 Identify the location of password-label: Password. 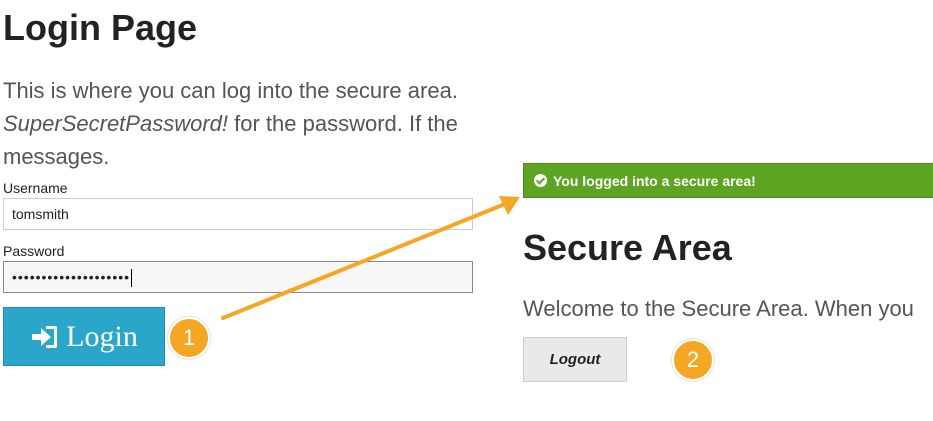
(34, 251).